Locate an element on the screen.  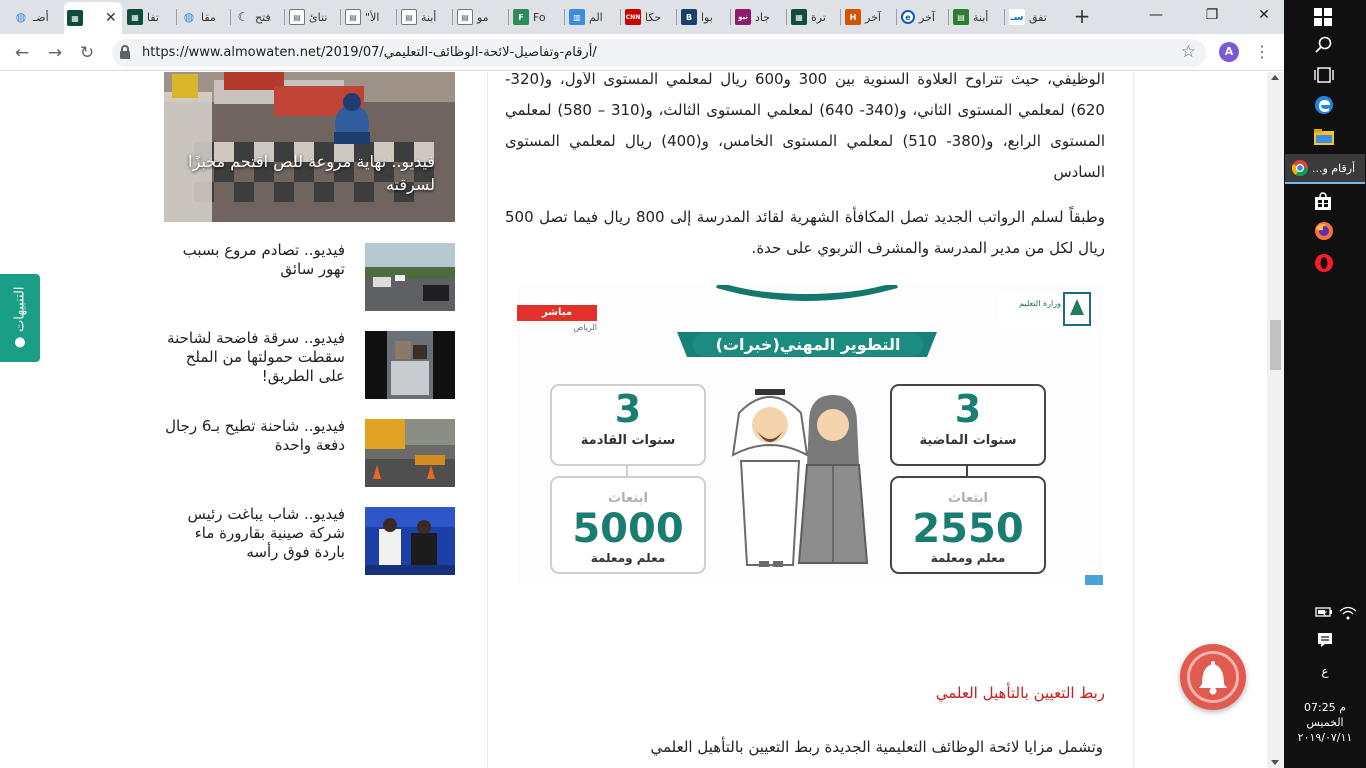
input-language-indicator: ع is located at coordinates (1325, 671).